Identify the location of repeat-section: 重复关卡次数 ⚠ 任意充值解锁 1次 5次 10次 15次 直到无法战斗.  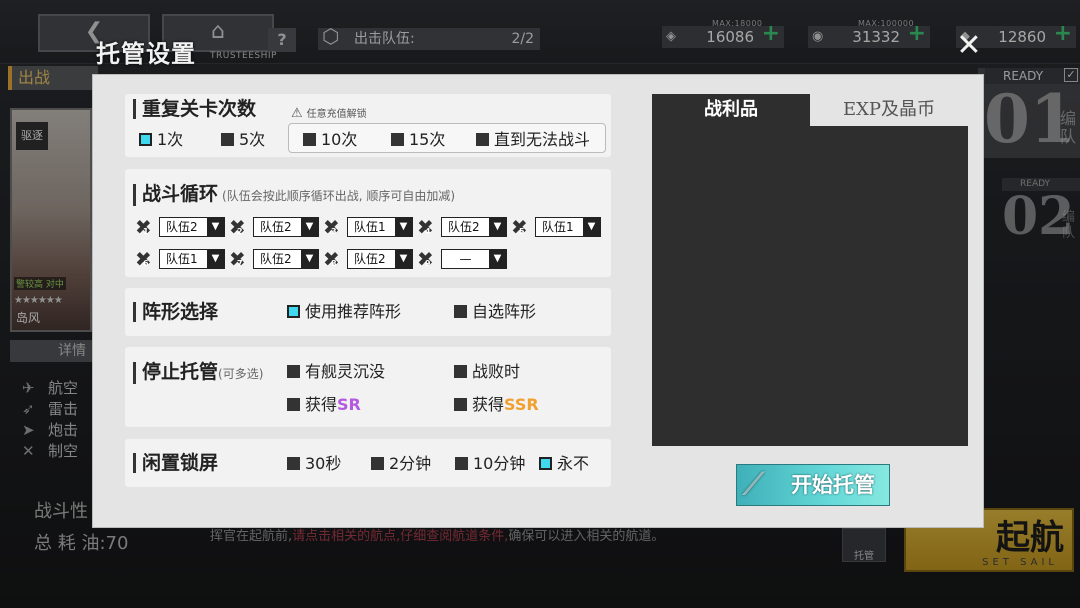
(368, 125).